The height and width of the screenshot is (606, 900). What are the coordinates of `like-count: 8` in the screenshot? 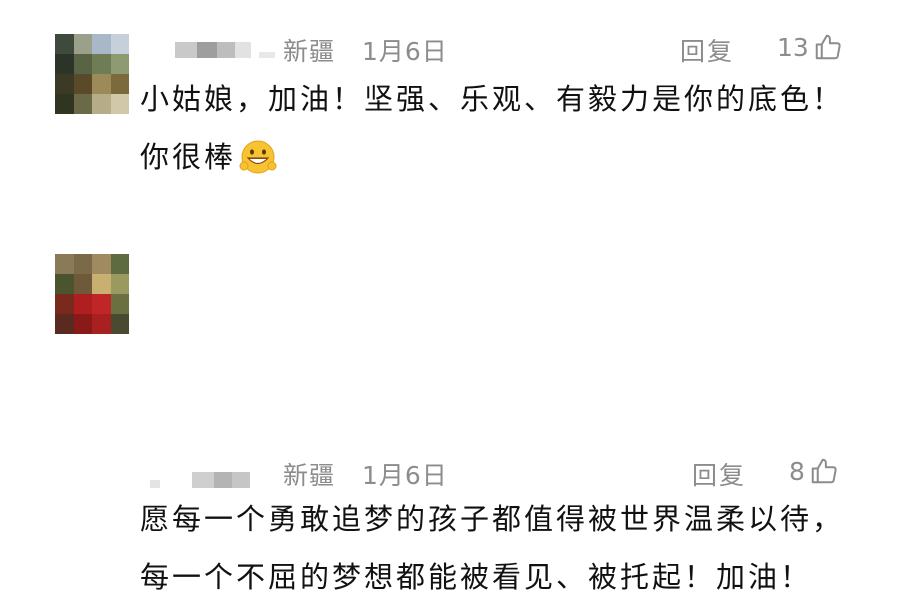 It's located at (797, 471).